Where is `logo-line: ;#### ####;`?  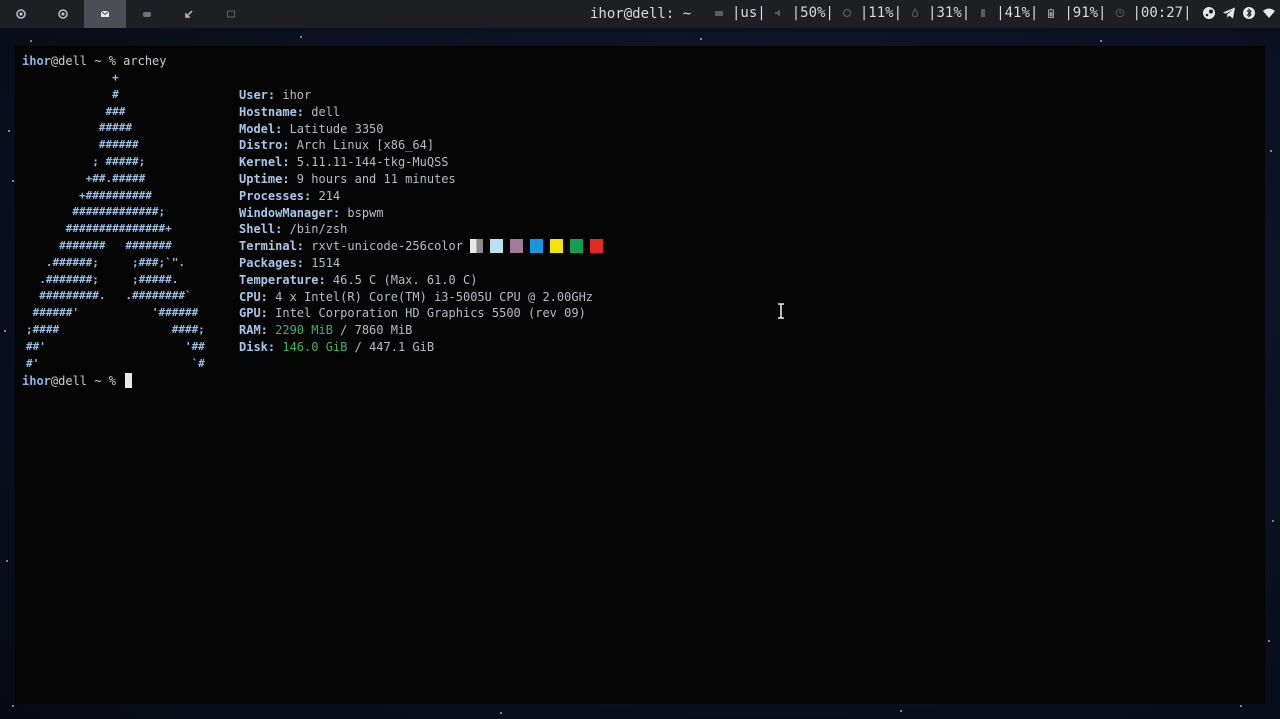
logo-line: ;#### ####; is located at coordinates (115, 329).